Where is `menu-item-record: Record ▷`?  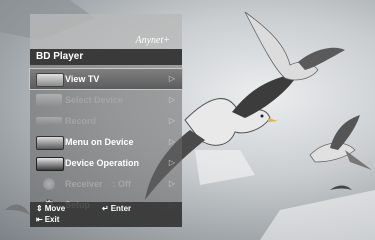
menu-item-record: Record ▷ is located at coordinates (106, 121).